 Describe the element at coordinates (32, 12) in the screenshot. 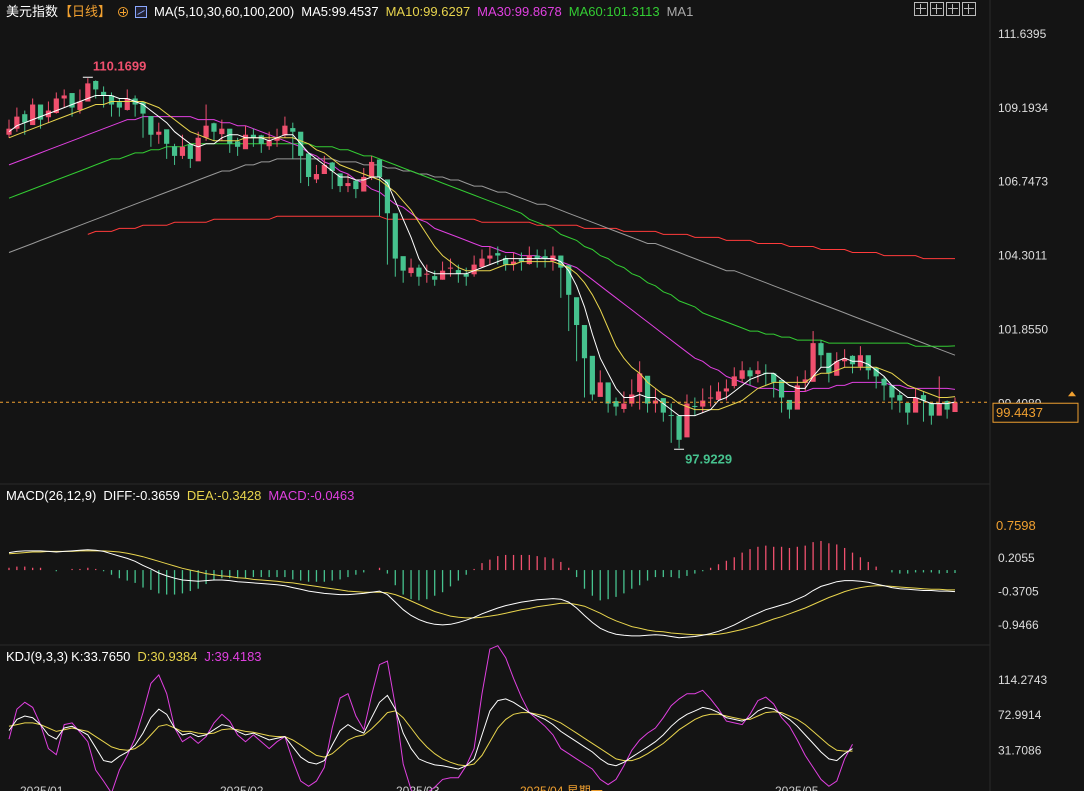

I see `symbol-name: 美元指数` at that location.